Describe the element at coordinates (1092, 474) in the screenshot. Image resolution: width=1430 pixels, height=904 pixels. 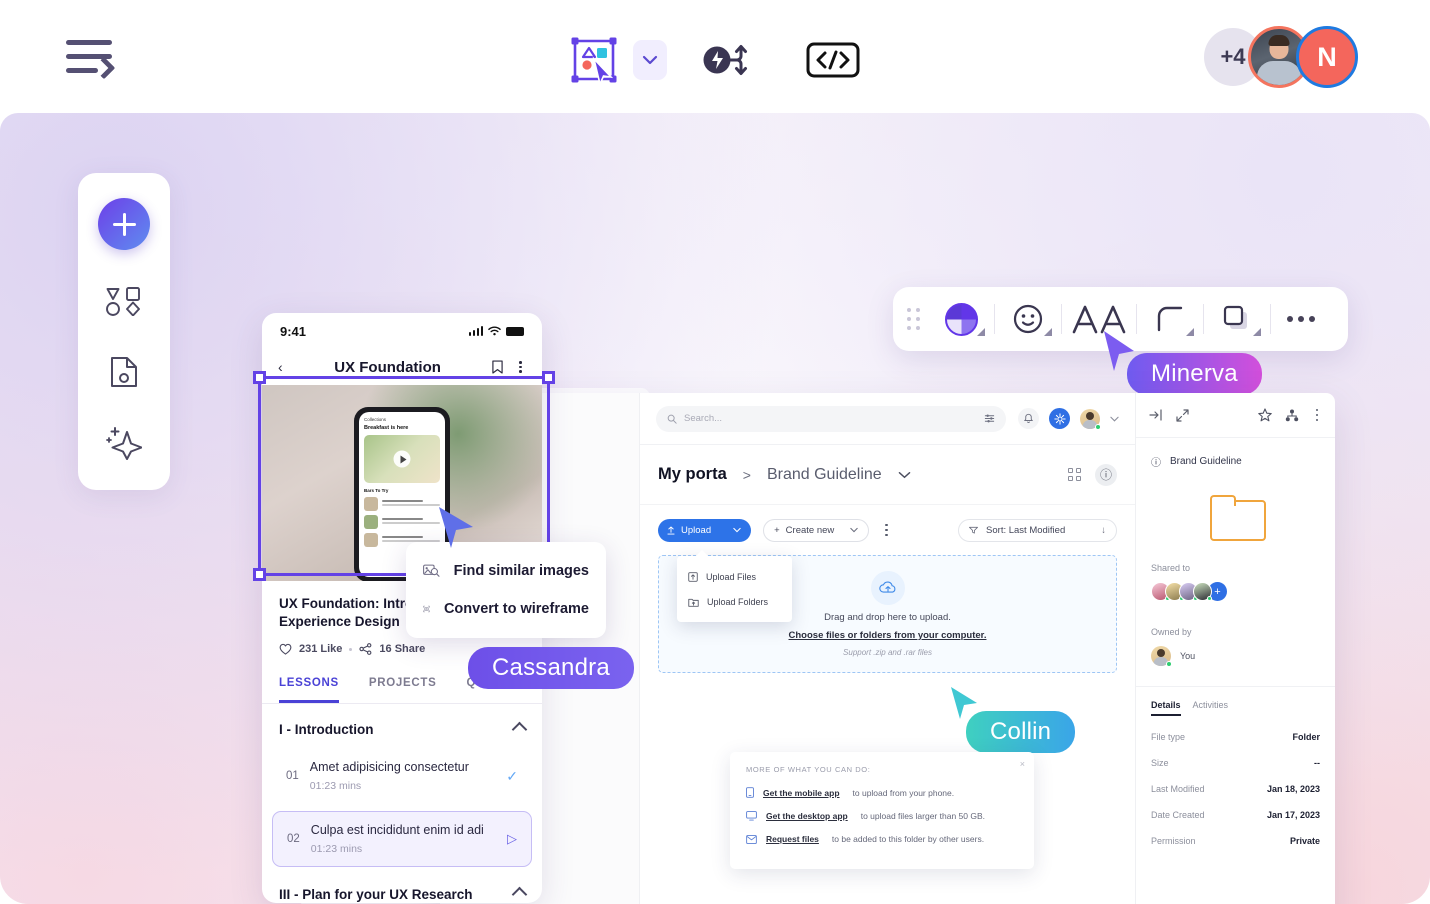
I see `breadcrumb-actions: ⓘ` at that location.